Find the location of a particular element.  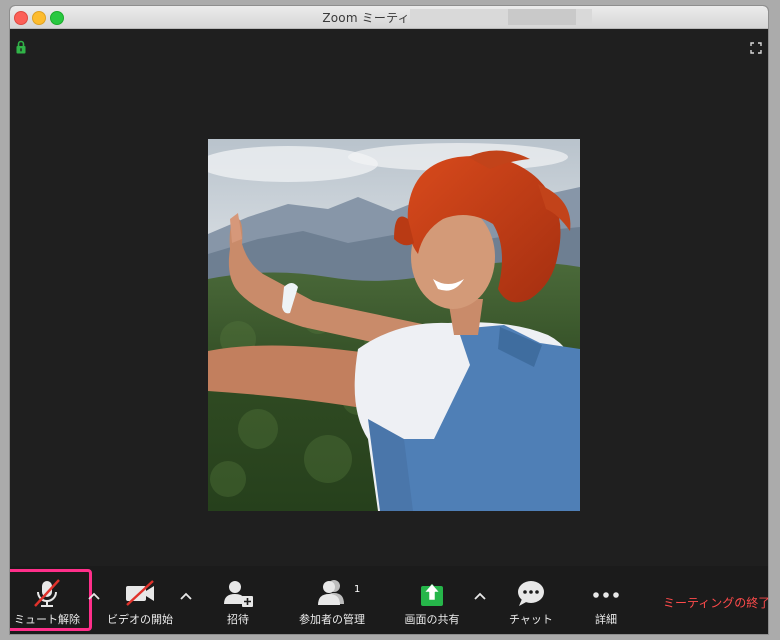

video-options-caret is located at coordinates (186, 596).